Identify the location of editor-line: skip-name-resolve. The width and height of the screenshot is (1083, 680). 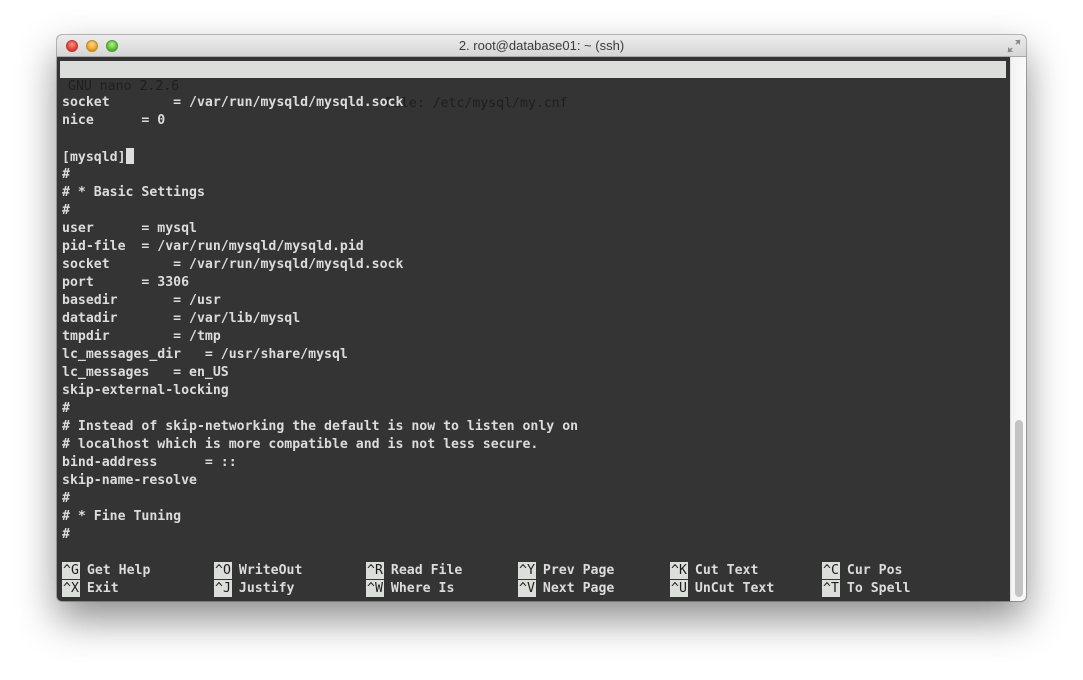
(129, 481).